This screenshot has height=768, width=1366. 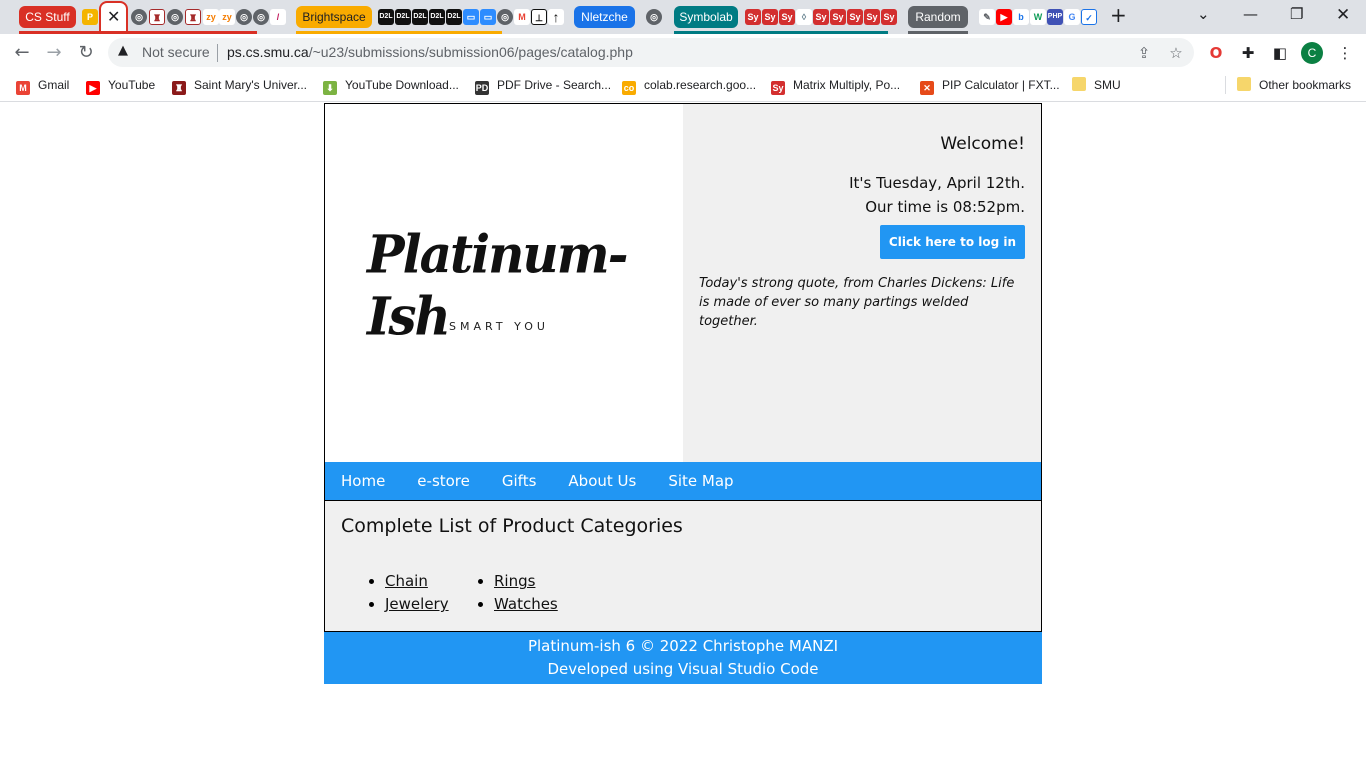 I want to click on leaf-icon: ◊, so click(x=804, y=17).